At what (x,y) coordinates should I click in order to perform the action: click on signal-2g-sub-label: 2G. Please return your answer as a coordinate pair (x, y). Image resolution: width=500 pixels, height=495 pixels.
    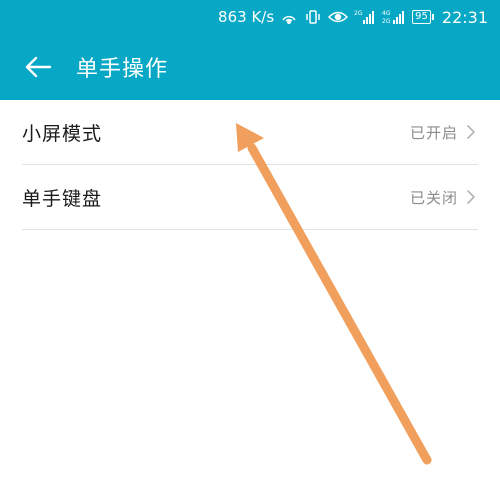
    Looking at the image, I should click on (386, 21).